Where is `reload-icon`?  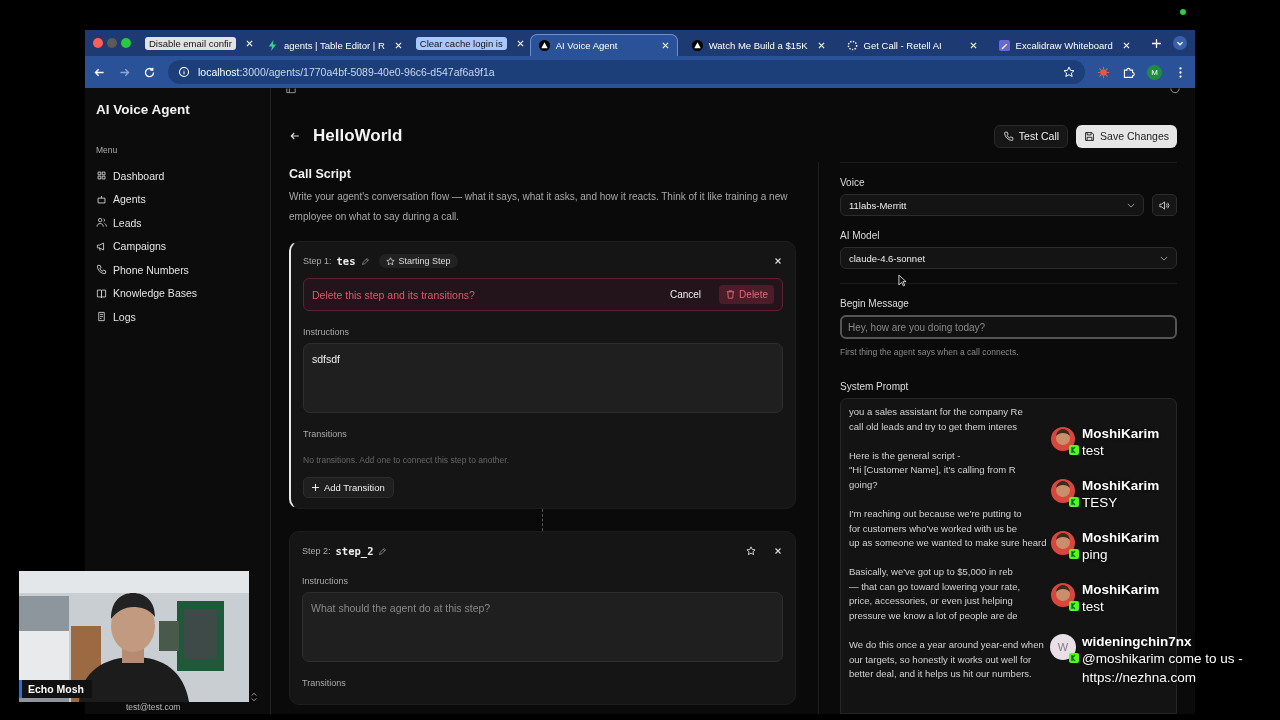 reload-icon is located at coordinates (149, 72).